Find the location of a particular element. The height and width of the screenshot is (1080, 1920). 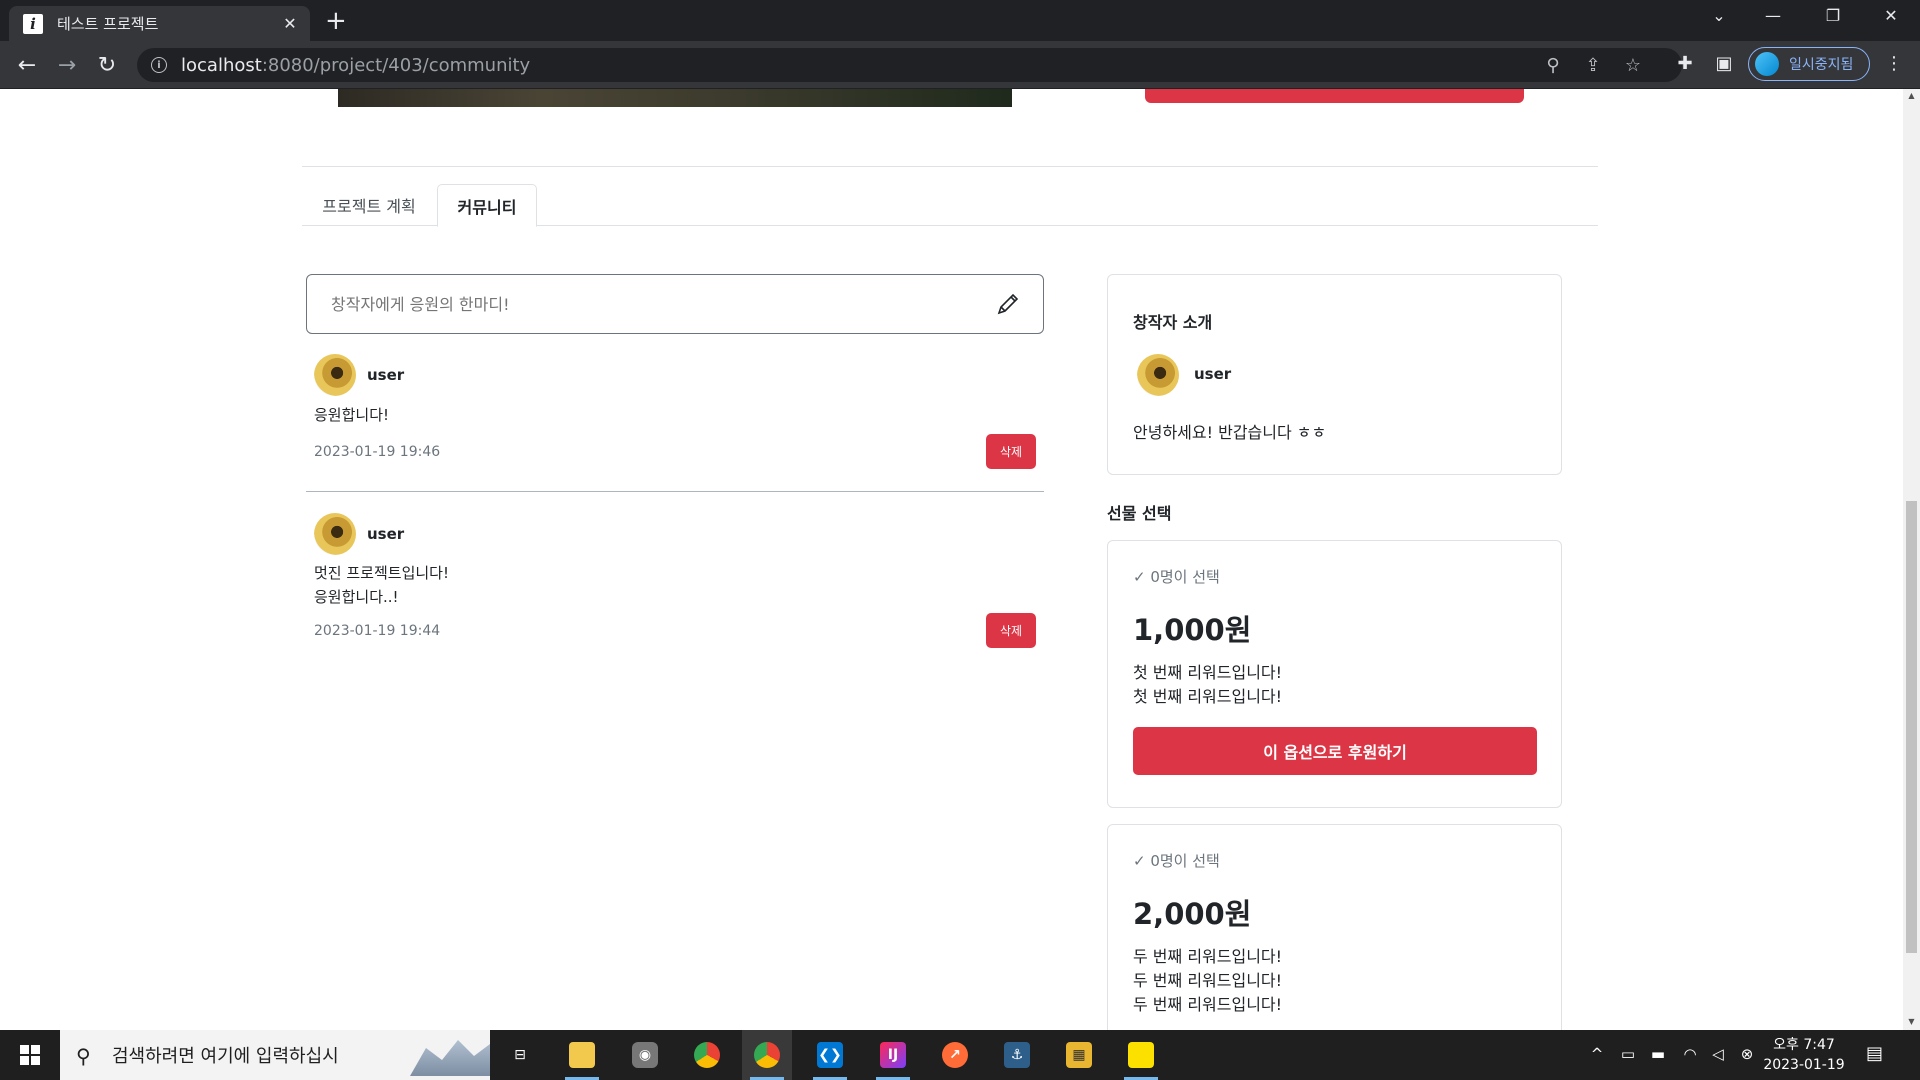

scroll-thumb is located at coordinates (1911, 727).